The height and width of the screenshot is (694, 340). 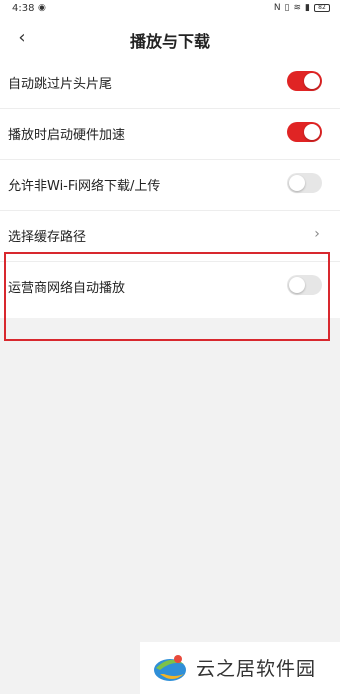 What do you see at coordinates (170, 668) in the screenshot?
I see `swirl-logo` at bounding box center [170, 668].